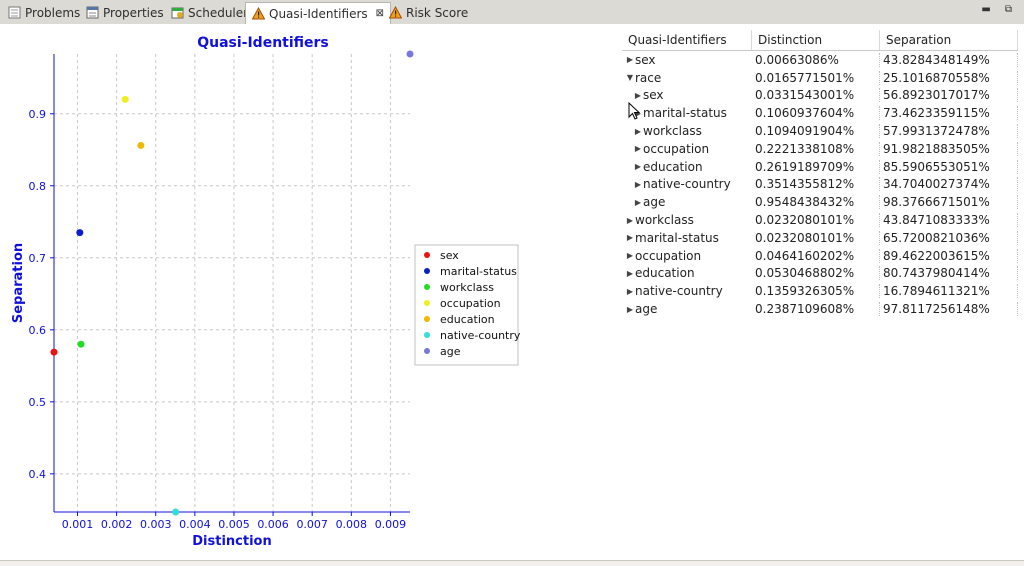 This screenshot has width=1024, height=566. I want to click on quasi-identifier-cell: ▶ workclass, so click(687, 131).